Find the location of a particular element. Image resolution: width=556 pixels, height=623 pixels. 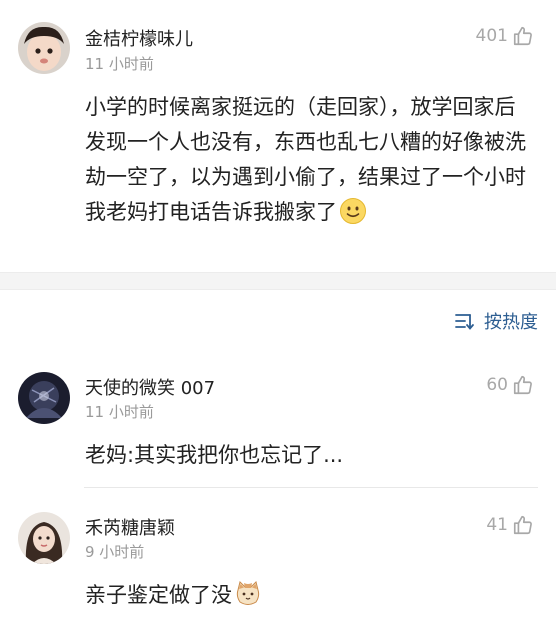

comment-text-content: 亲子鉴定做了没 is located at coordinates (158, 595).